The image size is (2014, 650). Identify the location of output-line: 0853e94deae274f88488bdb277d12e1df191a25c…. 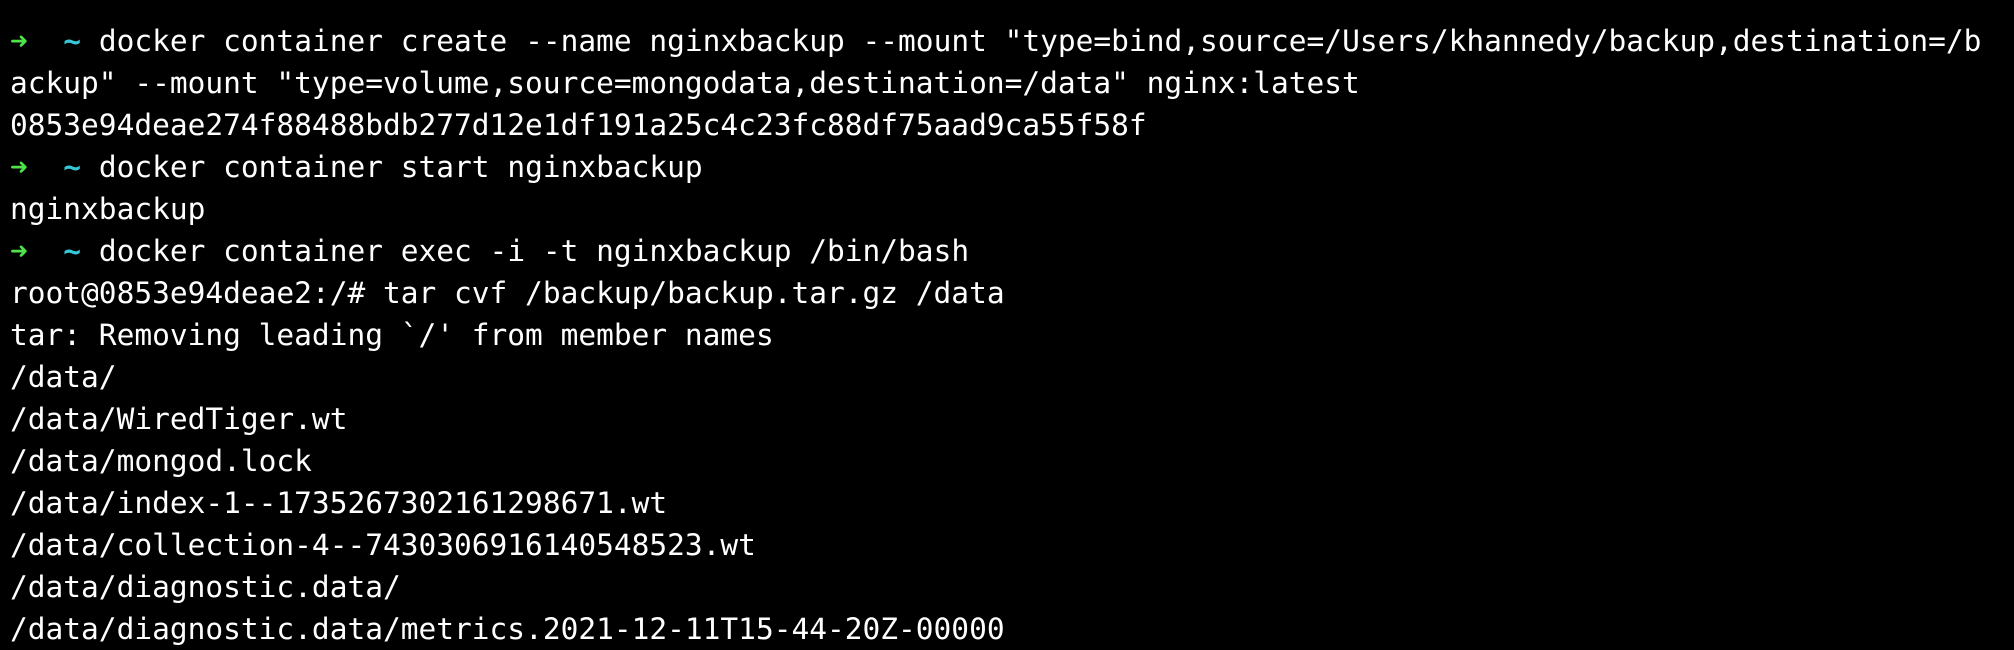
(578, 125).